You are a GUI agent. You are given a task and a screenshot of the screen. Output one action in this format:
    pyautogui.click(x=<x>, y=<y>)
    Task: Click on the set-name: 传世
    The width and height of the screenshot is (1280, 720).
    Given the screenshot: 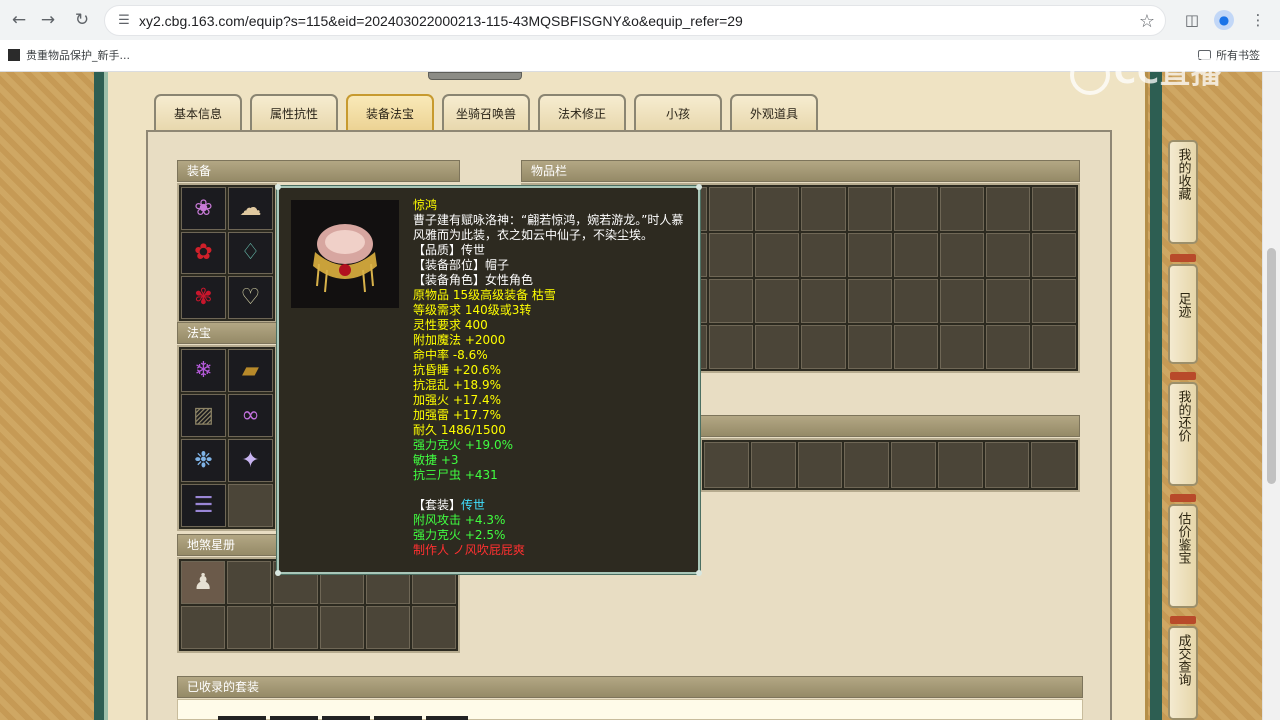 What is the action you would take?
    pyautogui.click(x=473, y=505)
    